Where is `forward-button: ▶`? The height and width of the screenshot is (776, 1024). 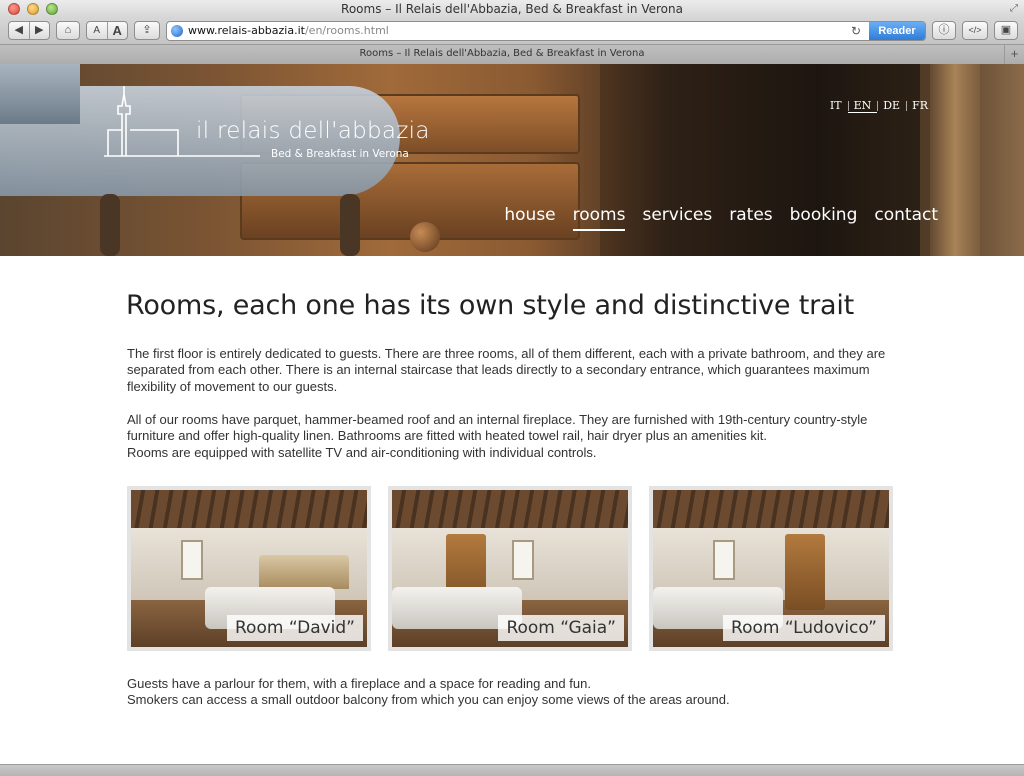
forward-button: ▶ is located at coordinates (40, 30).